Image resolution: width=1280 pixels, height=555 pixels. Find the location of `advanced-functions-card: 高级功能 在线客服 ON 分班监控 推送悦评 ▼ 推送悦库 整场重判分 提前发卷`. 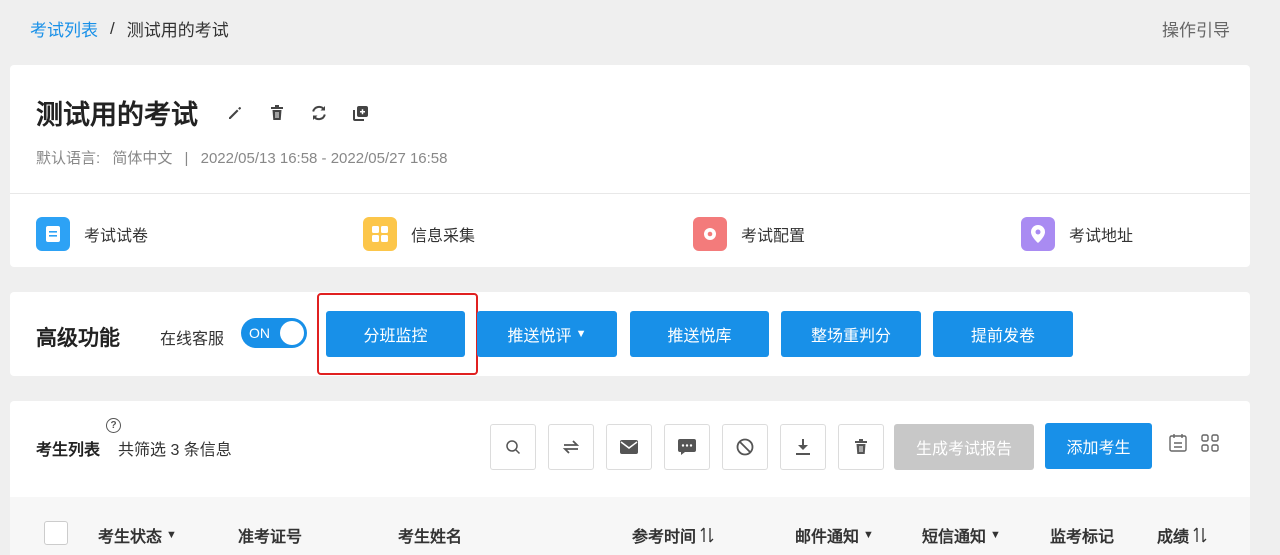

advanced-functions-card: 高级功能 在线客服 ON 分班监控 推送悦评 ▼ 推送悦库 整场重判分 提前发卷 is located at coordinates (630, 334).